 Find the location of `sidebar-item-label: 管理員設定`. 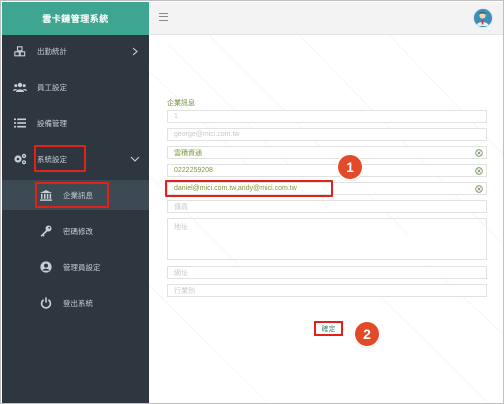

sidebar-item-label: 管理員設定 is located at coordinates (82, 267).